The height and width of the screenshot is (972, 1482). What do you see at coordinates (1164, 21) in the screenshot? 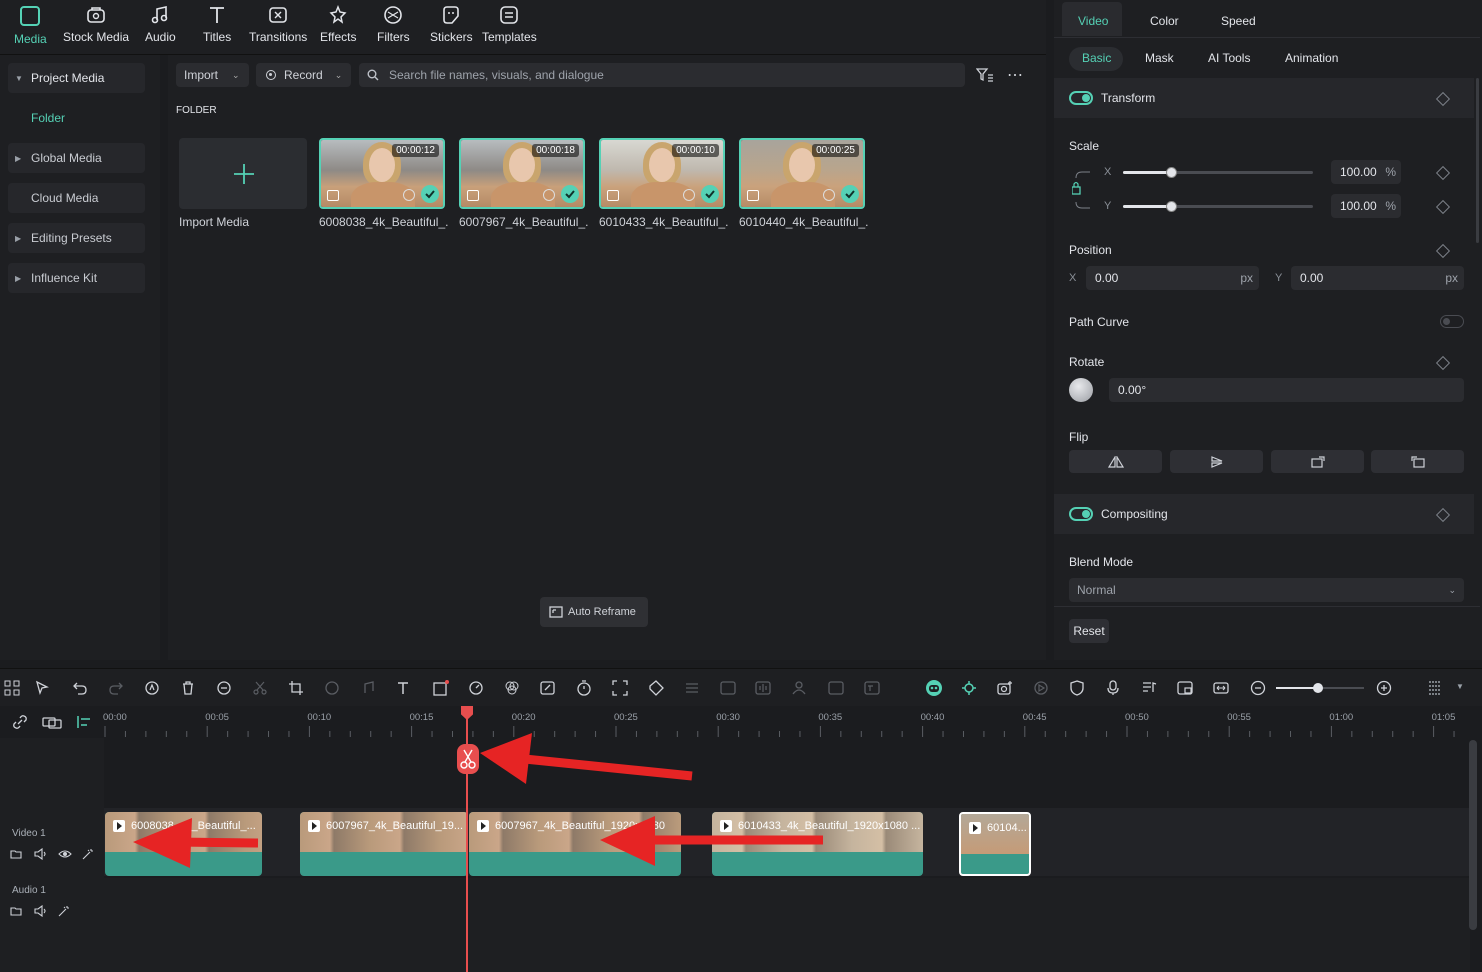
I see `tab-color: Color` at bounding box center [1164, 21].